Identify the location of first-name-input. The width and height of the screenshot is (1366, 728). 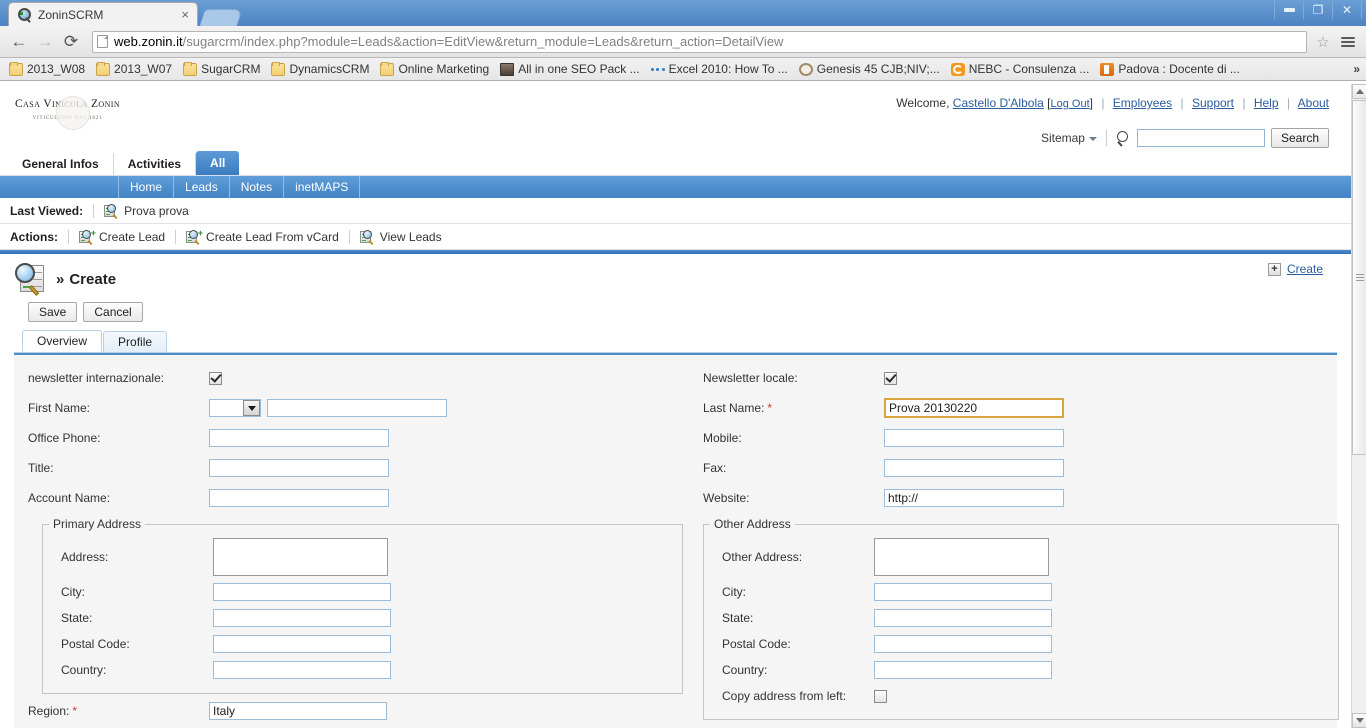
(357, 408).